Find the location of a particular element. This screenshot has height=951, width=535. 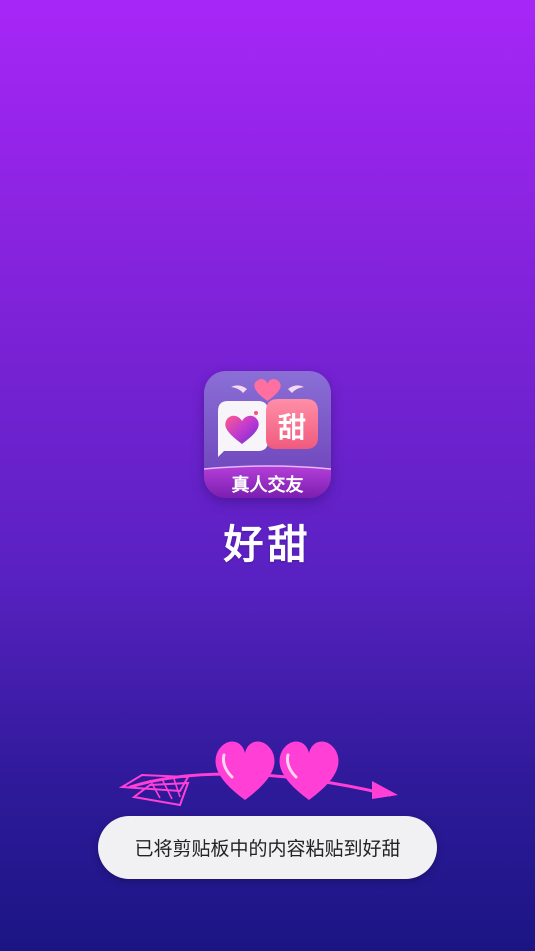

icon-badge-text: 真人交友 is located at coordinates (268, 485).